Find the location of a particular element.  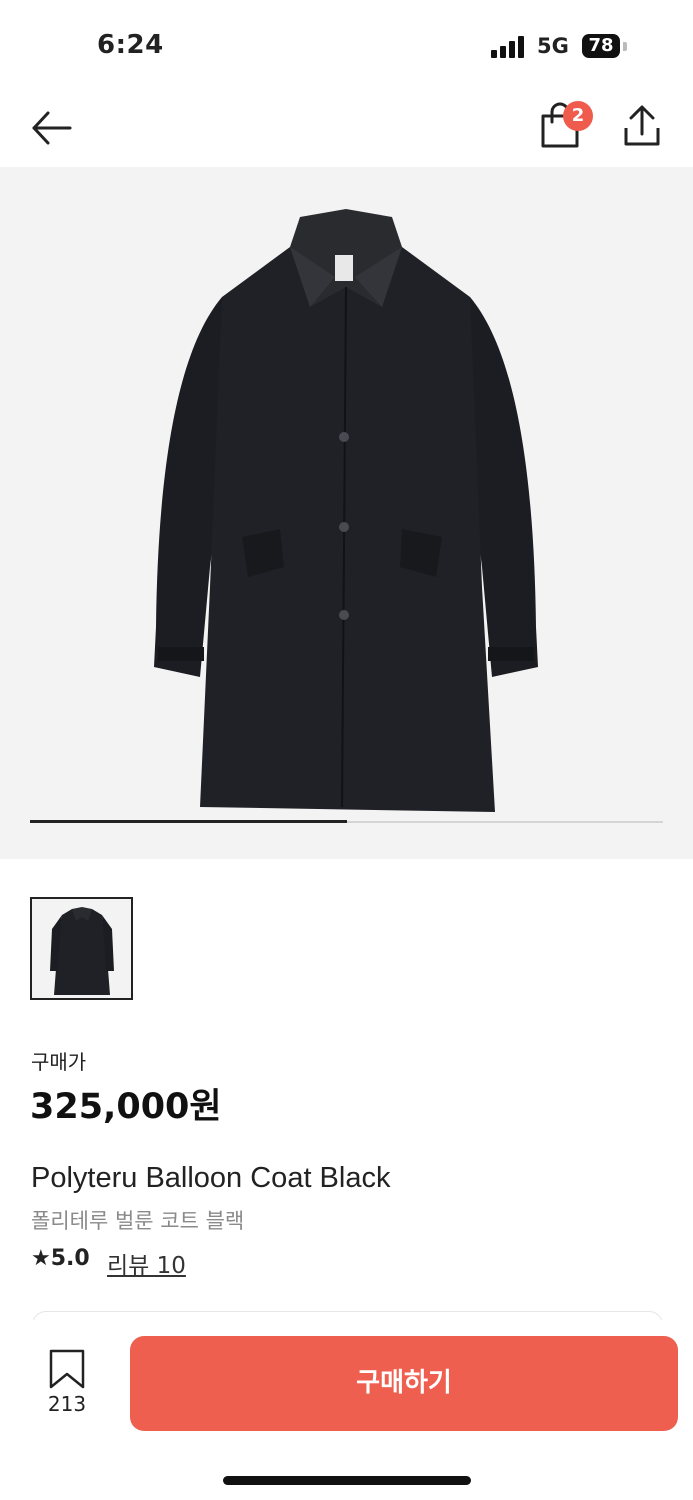

product-thumbnail is located at coordinates (81, 948).